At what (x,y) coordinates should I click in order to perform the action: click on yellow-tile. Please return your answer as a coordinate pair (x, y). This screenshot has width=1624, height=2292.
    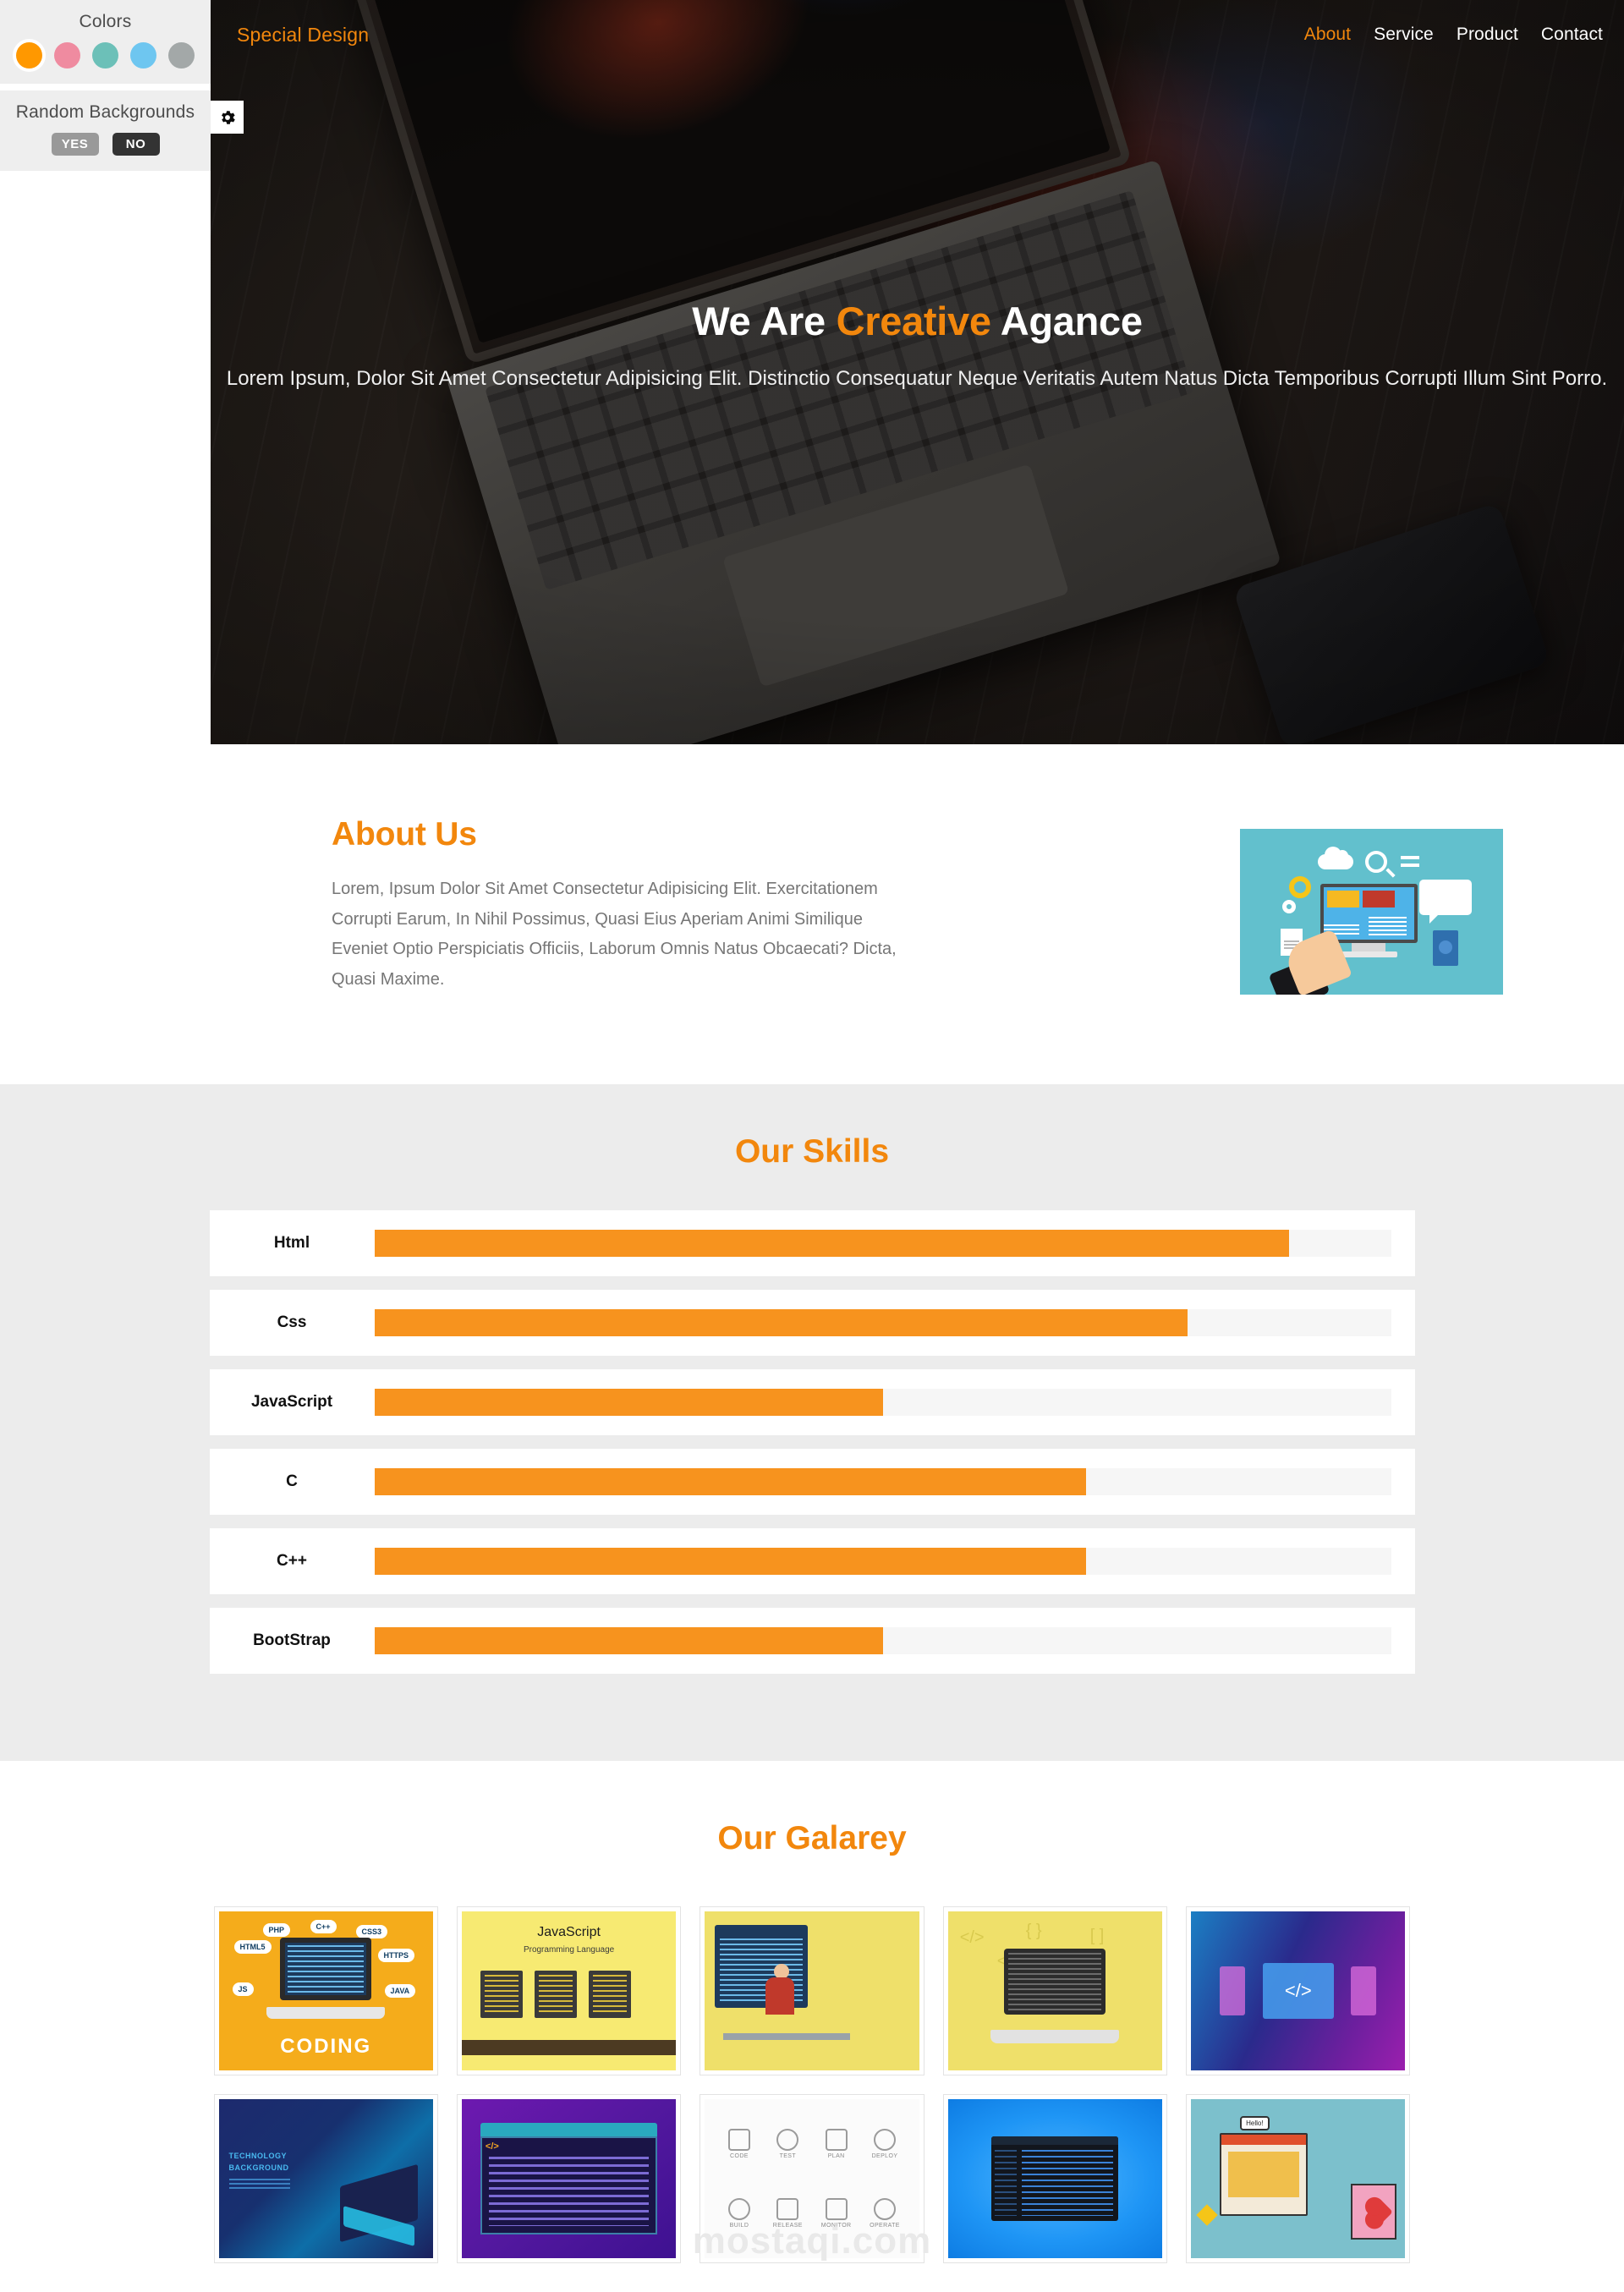
    Looking at the image, I should click on (1343, 899).